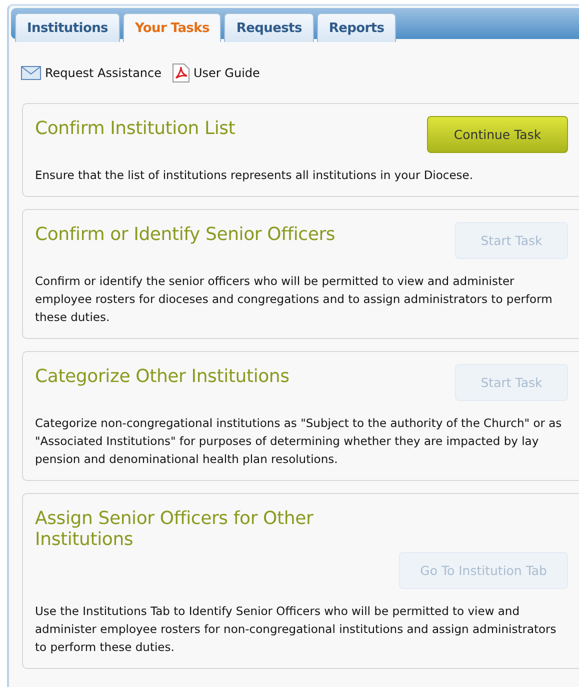  I want to click on task-description: Use the Institutions Tab to Identify Senior Officers who will be permitted to view and administer employee rosters for non-congregational institutions and assign administrators to perform these duties., so click(296, 629).